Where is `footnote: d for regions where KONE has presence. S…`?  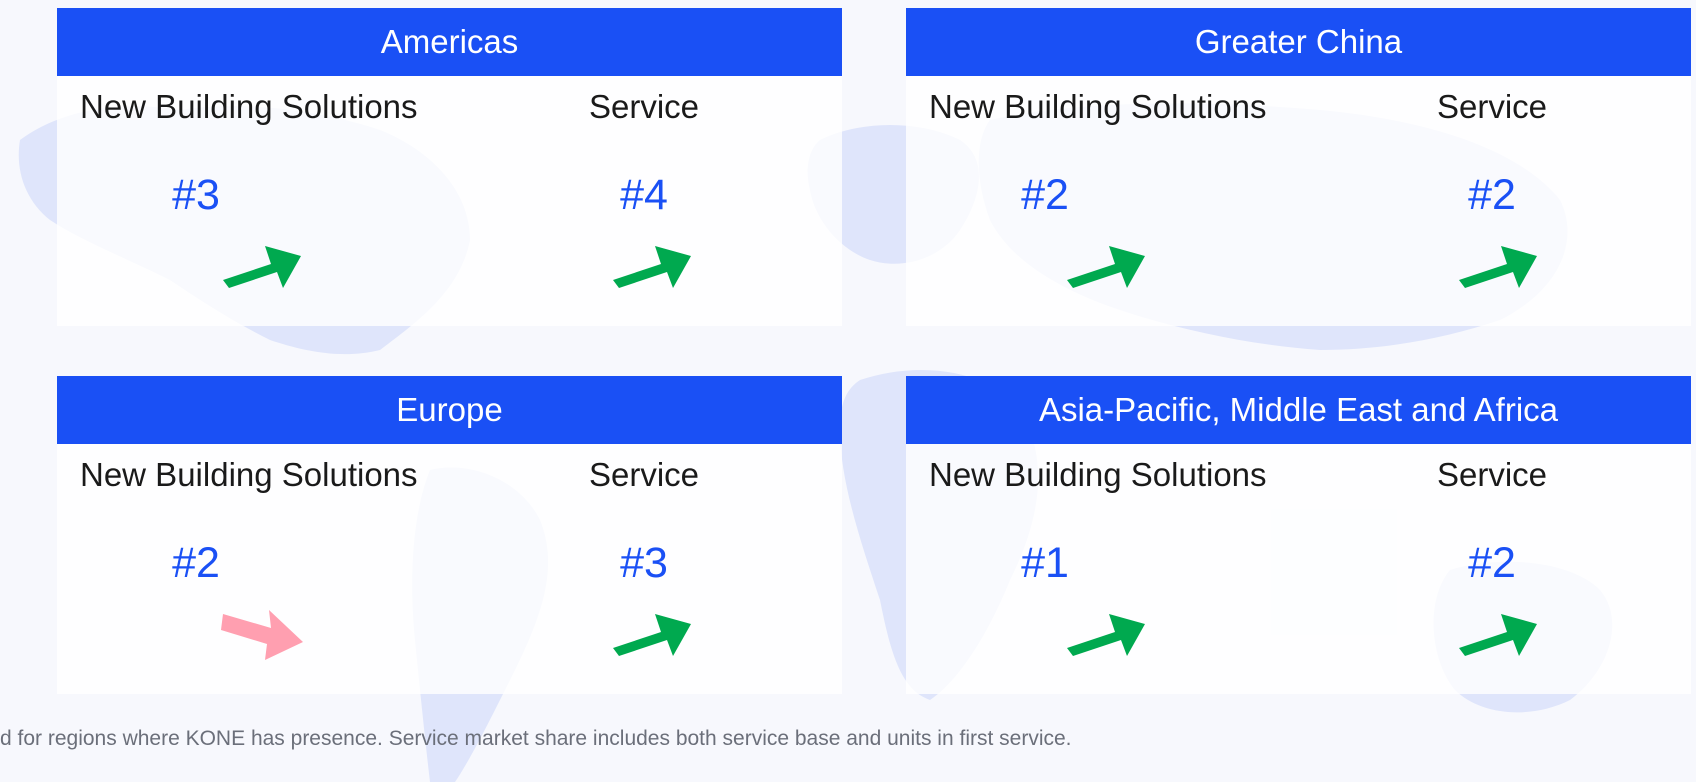
footnote: d for regions where KONE has presence. S… is located at coordinates (536, 738).